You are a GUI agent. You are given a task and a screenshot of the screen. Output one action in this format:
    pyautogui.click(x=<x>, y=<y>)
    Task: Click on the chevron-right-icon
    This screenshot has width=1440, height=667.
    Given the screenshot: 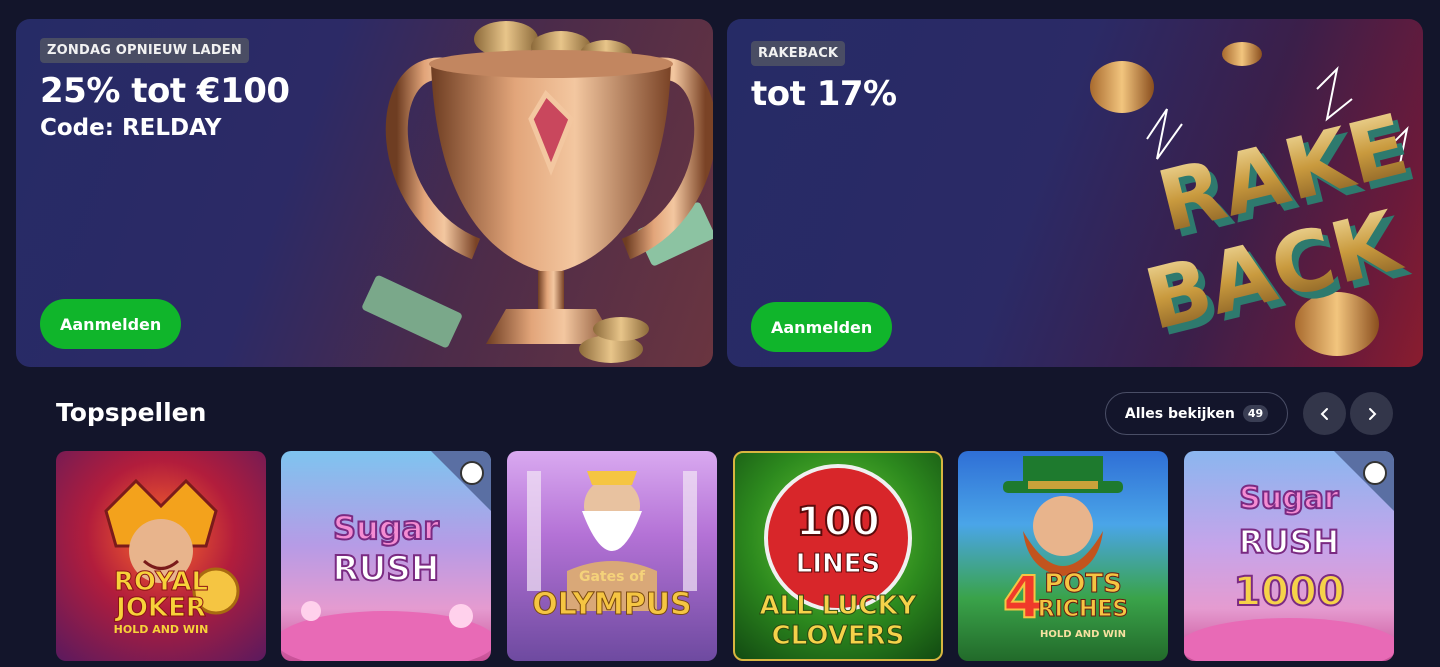 What is the action you would take?
    pyautogui.click(x=1372, y=413)
    